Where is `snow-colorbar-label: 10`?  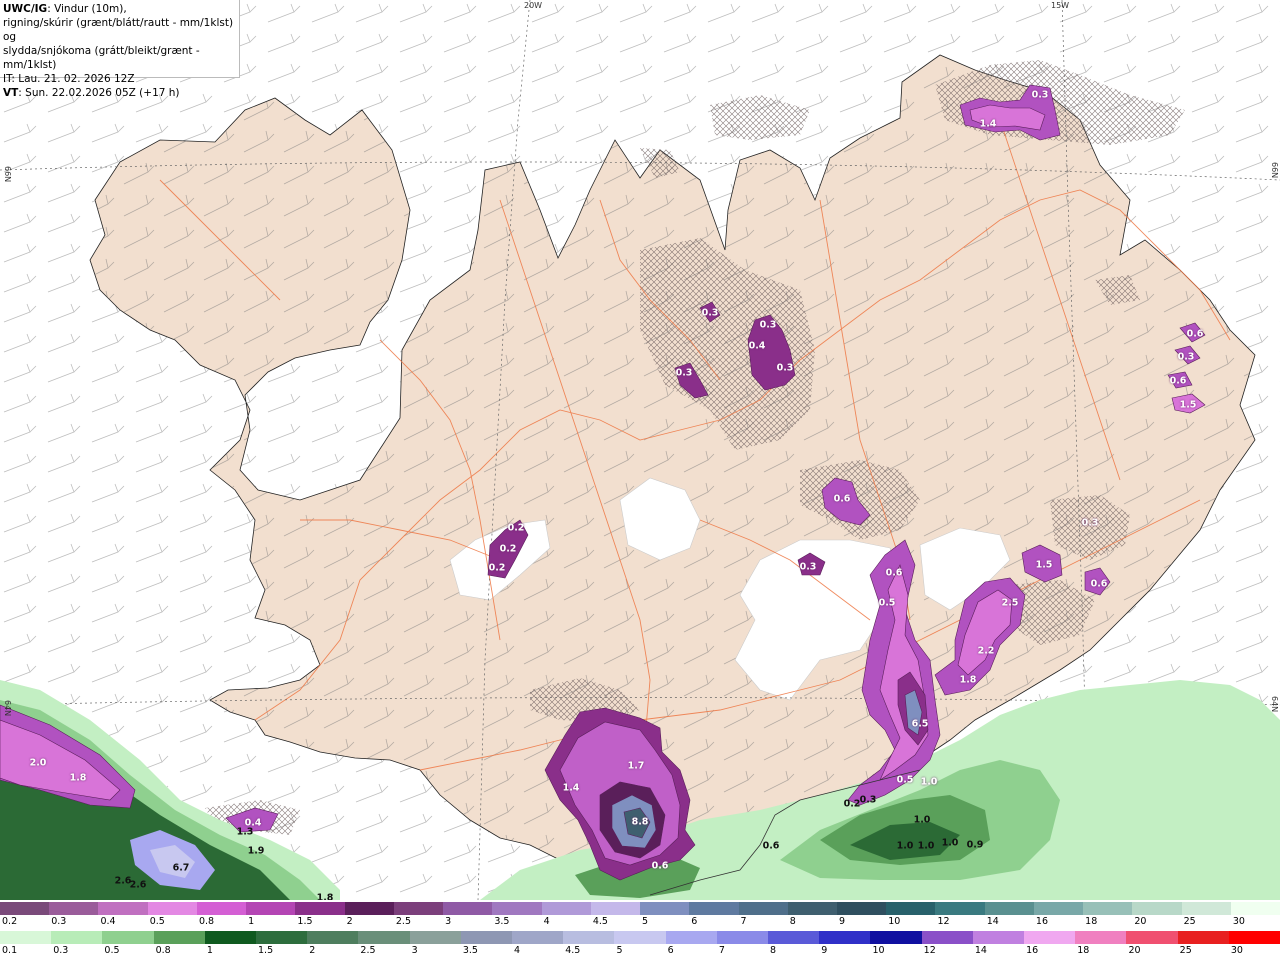
snow-colorbar-label: 10 is located at coordinates (894, 921).